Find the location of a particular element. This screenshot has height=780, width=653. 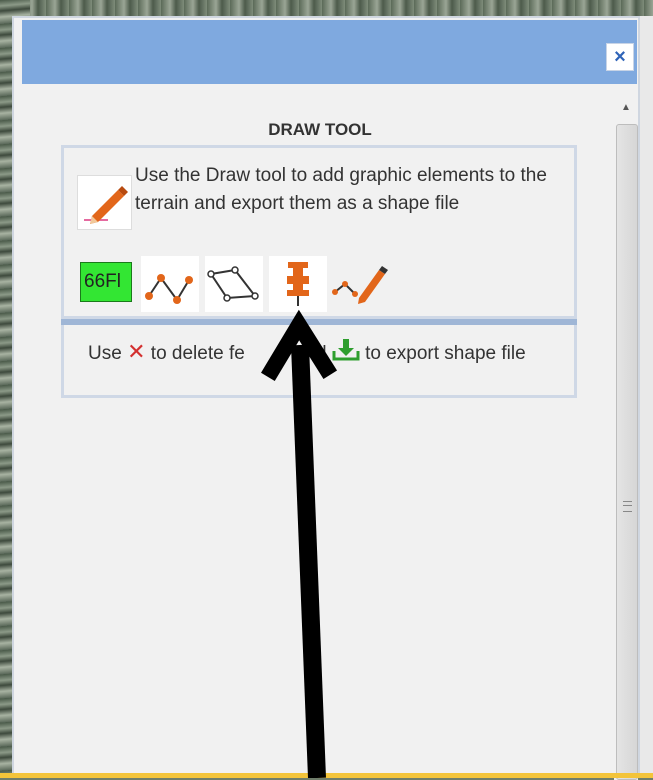

polyline-icon is located at coordinates (169, 289).